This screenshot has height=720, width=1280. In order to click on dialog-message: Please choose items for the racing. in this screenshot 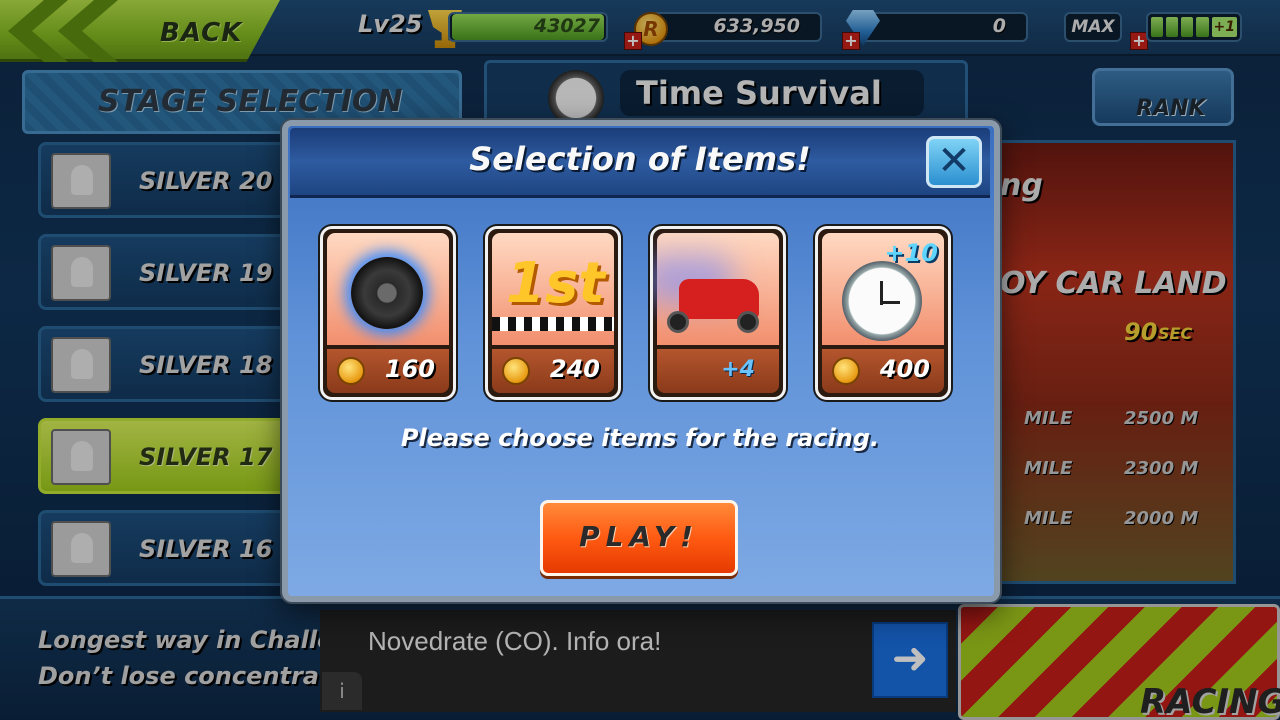, I will do `click(640, 438)`.